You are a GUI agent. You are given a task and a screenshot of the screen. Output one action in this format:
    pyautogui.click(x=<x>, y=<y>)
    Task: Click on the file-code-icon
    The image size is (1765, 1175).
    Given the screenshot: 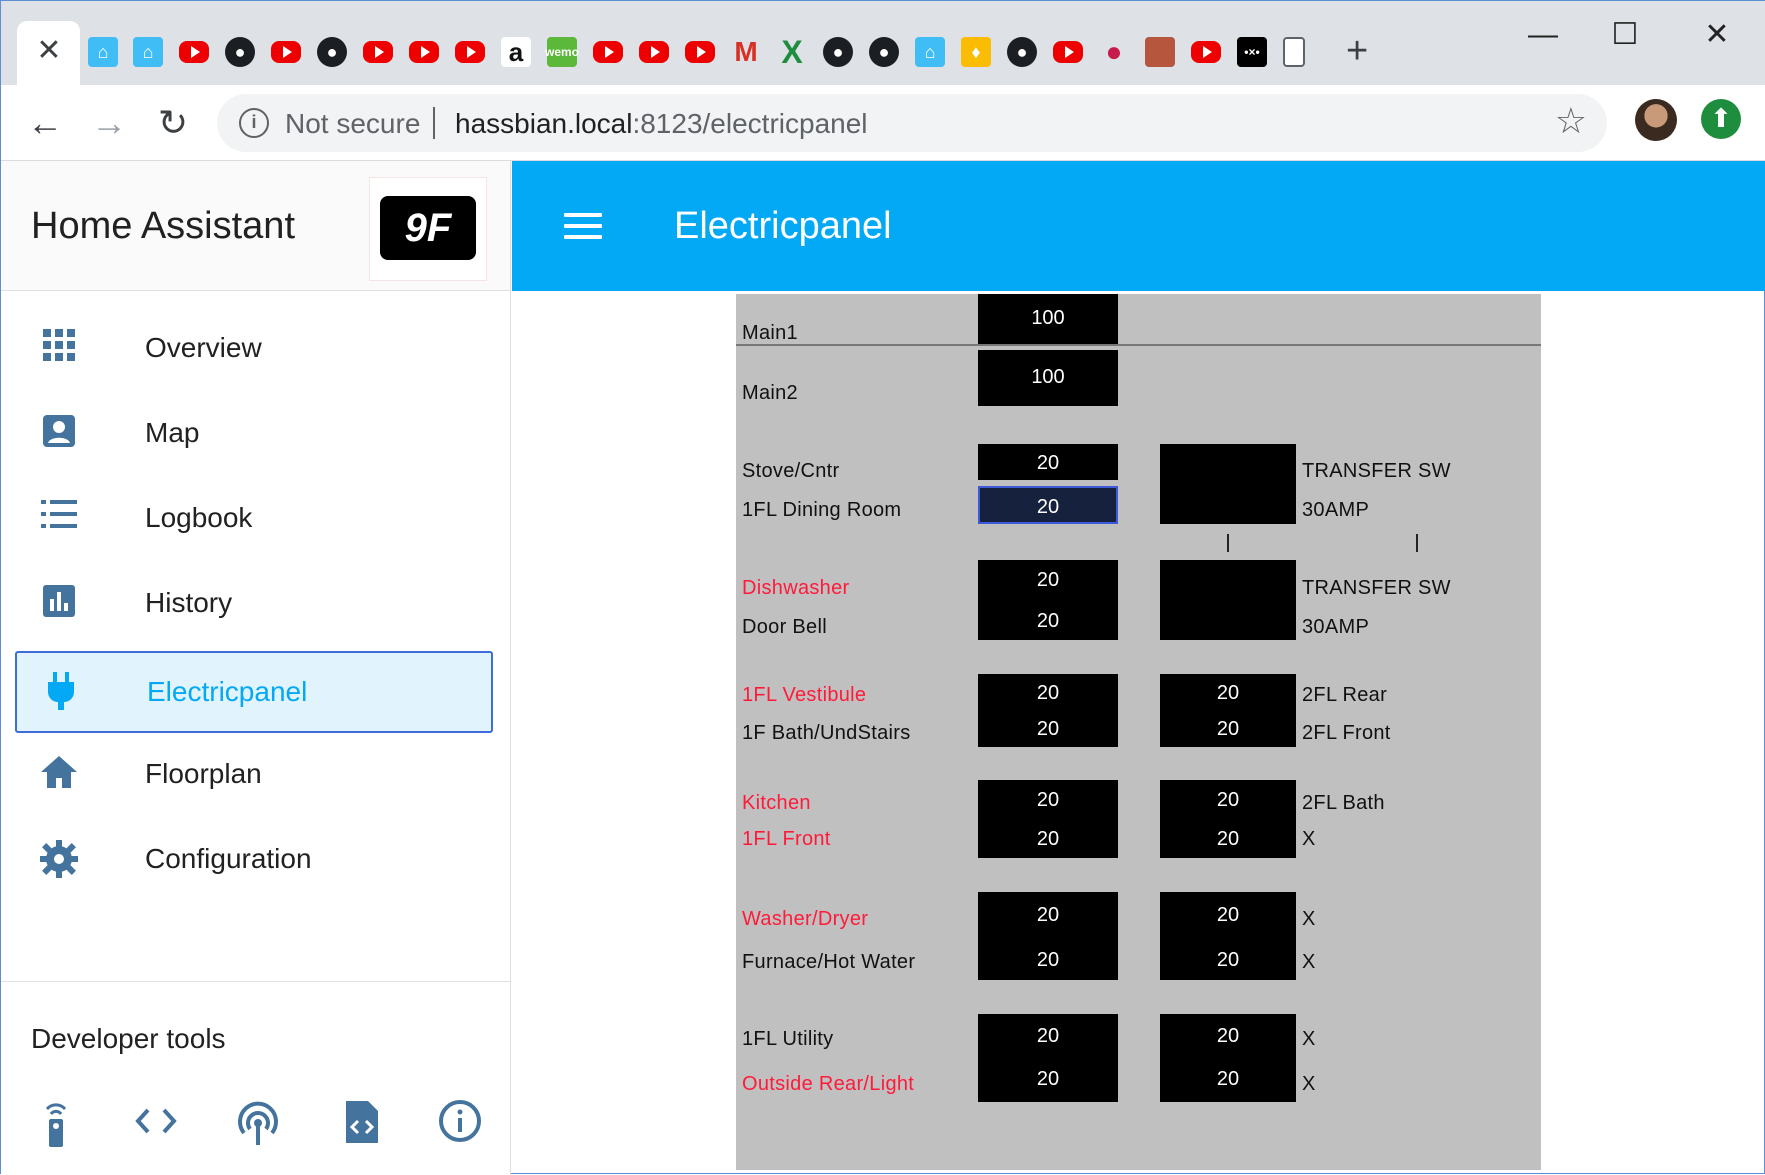 What is the action you would take?
    pyautogui.click(x=362, y=1124)
    